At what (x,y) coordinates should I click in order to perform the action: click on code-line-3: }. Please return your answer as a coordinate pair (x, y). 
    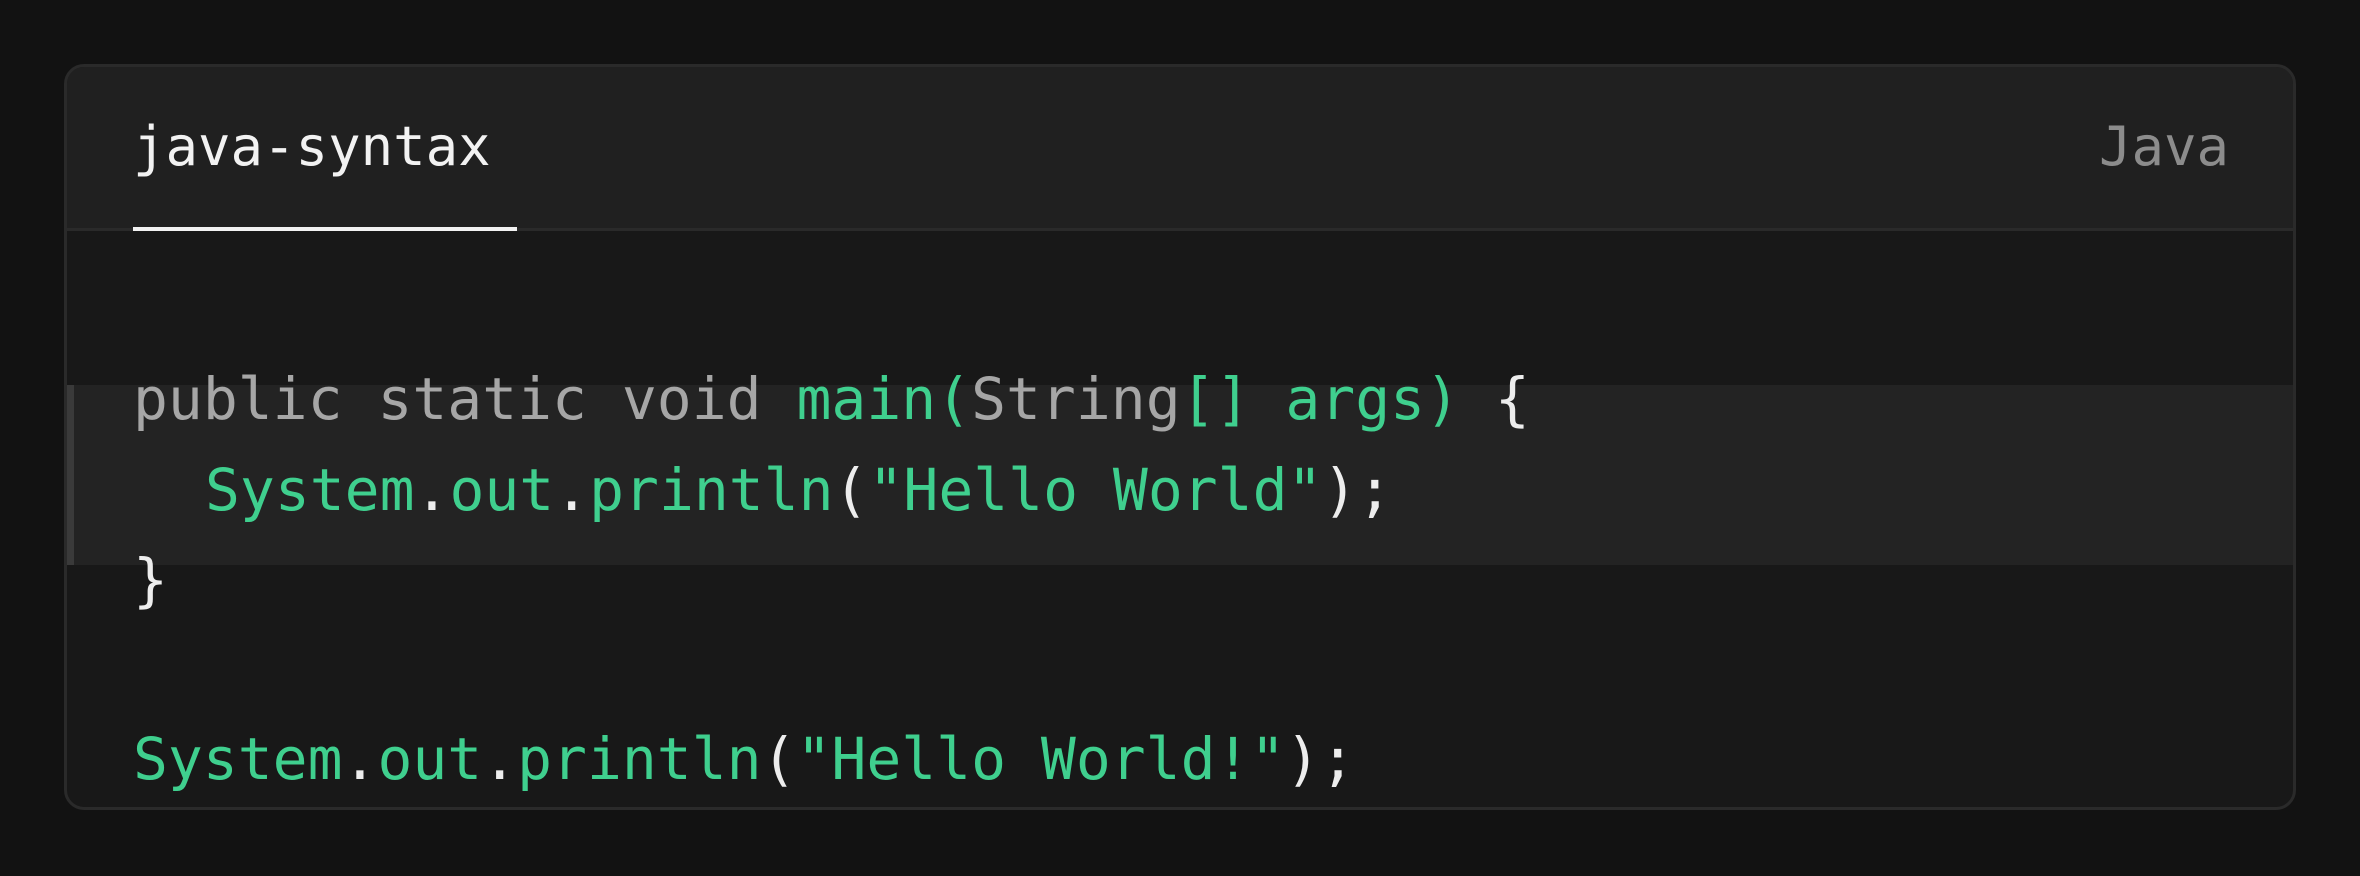
    Looking at the image, I should click on (1180, 580).